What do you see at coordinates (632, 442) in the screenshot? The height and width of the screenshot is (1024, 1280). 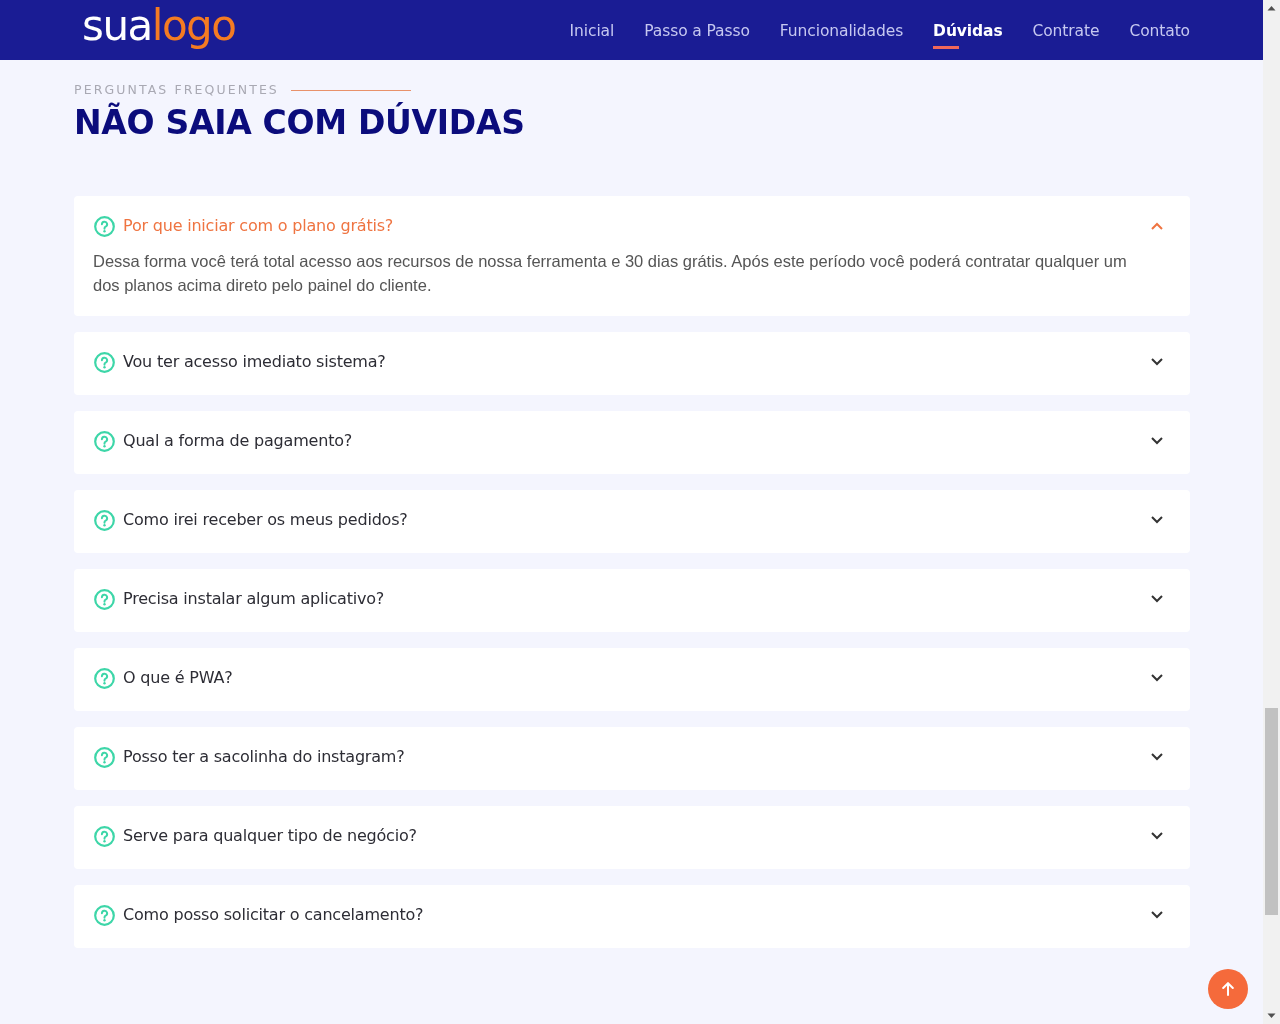 I see `faq-question: Qual a forma de pagamento?` at bounding box center [632, 442].